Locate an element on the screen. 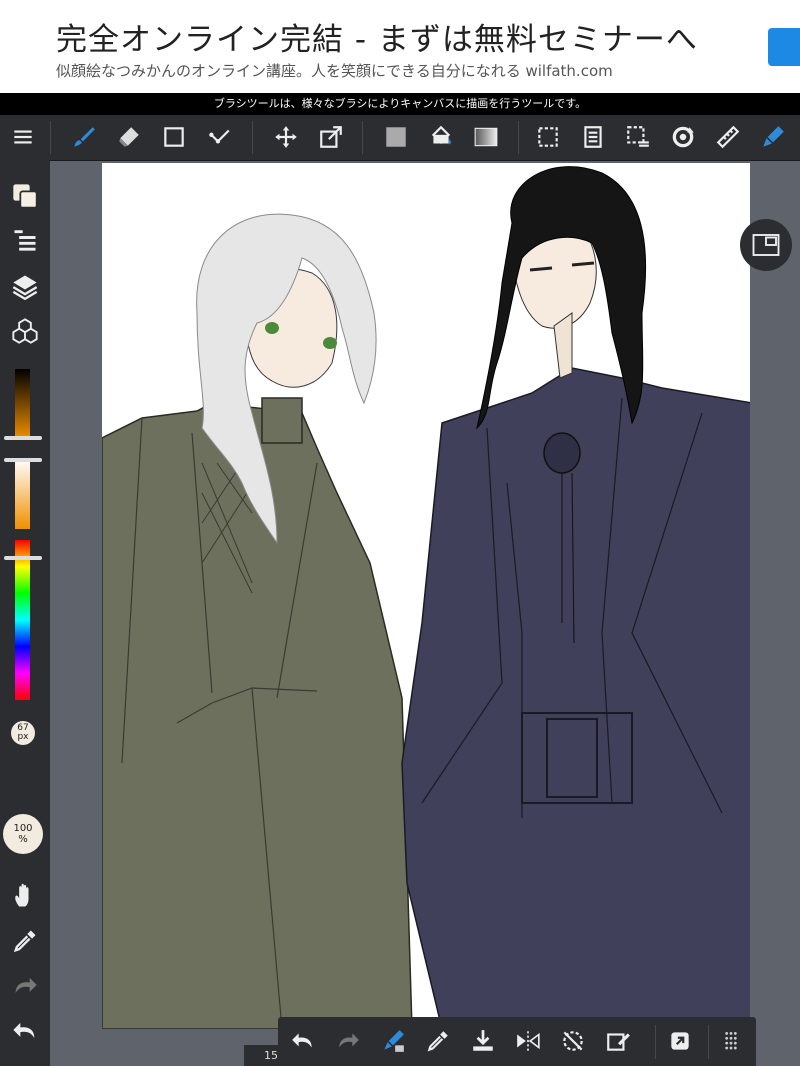  save-download-icon is located at coordinates (483, 1041).